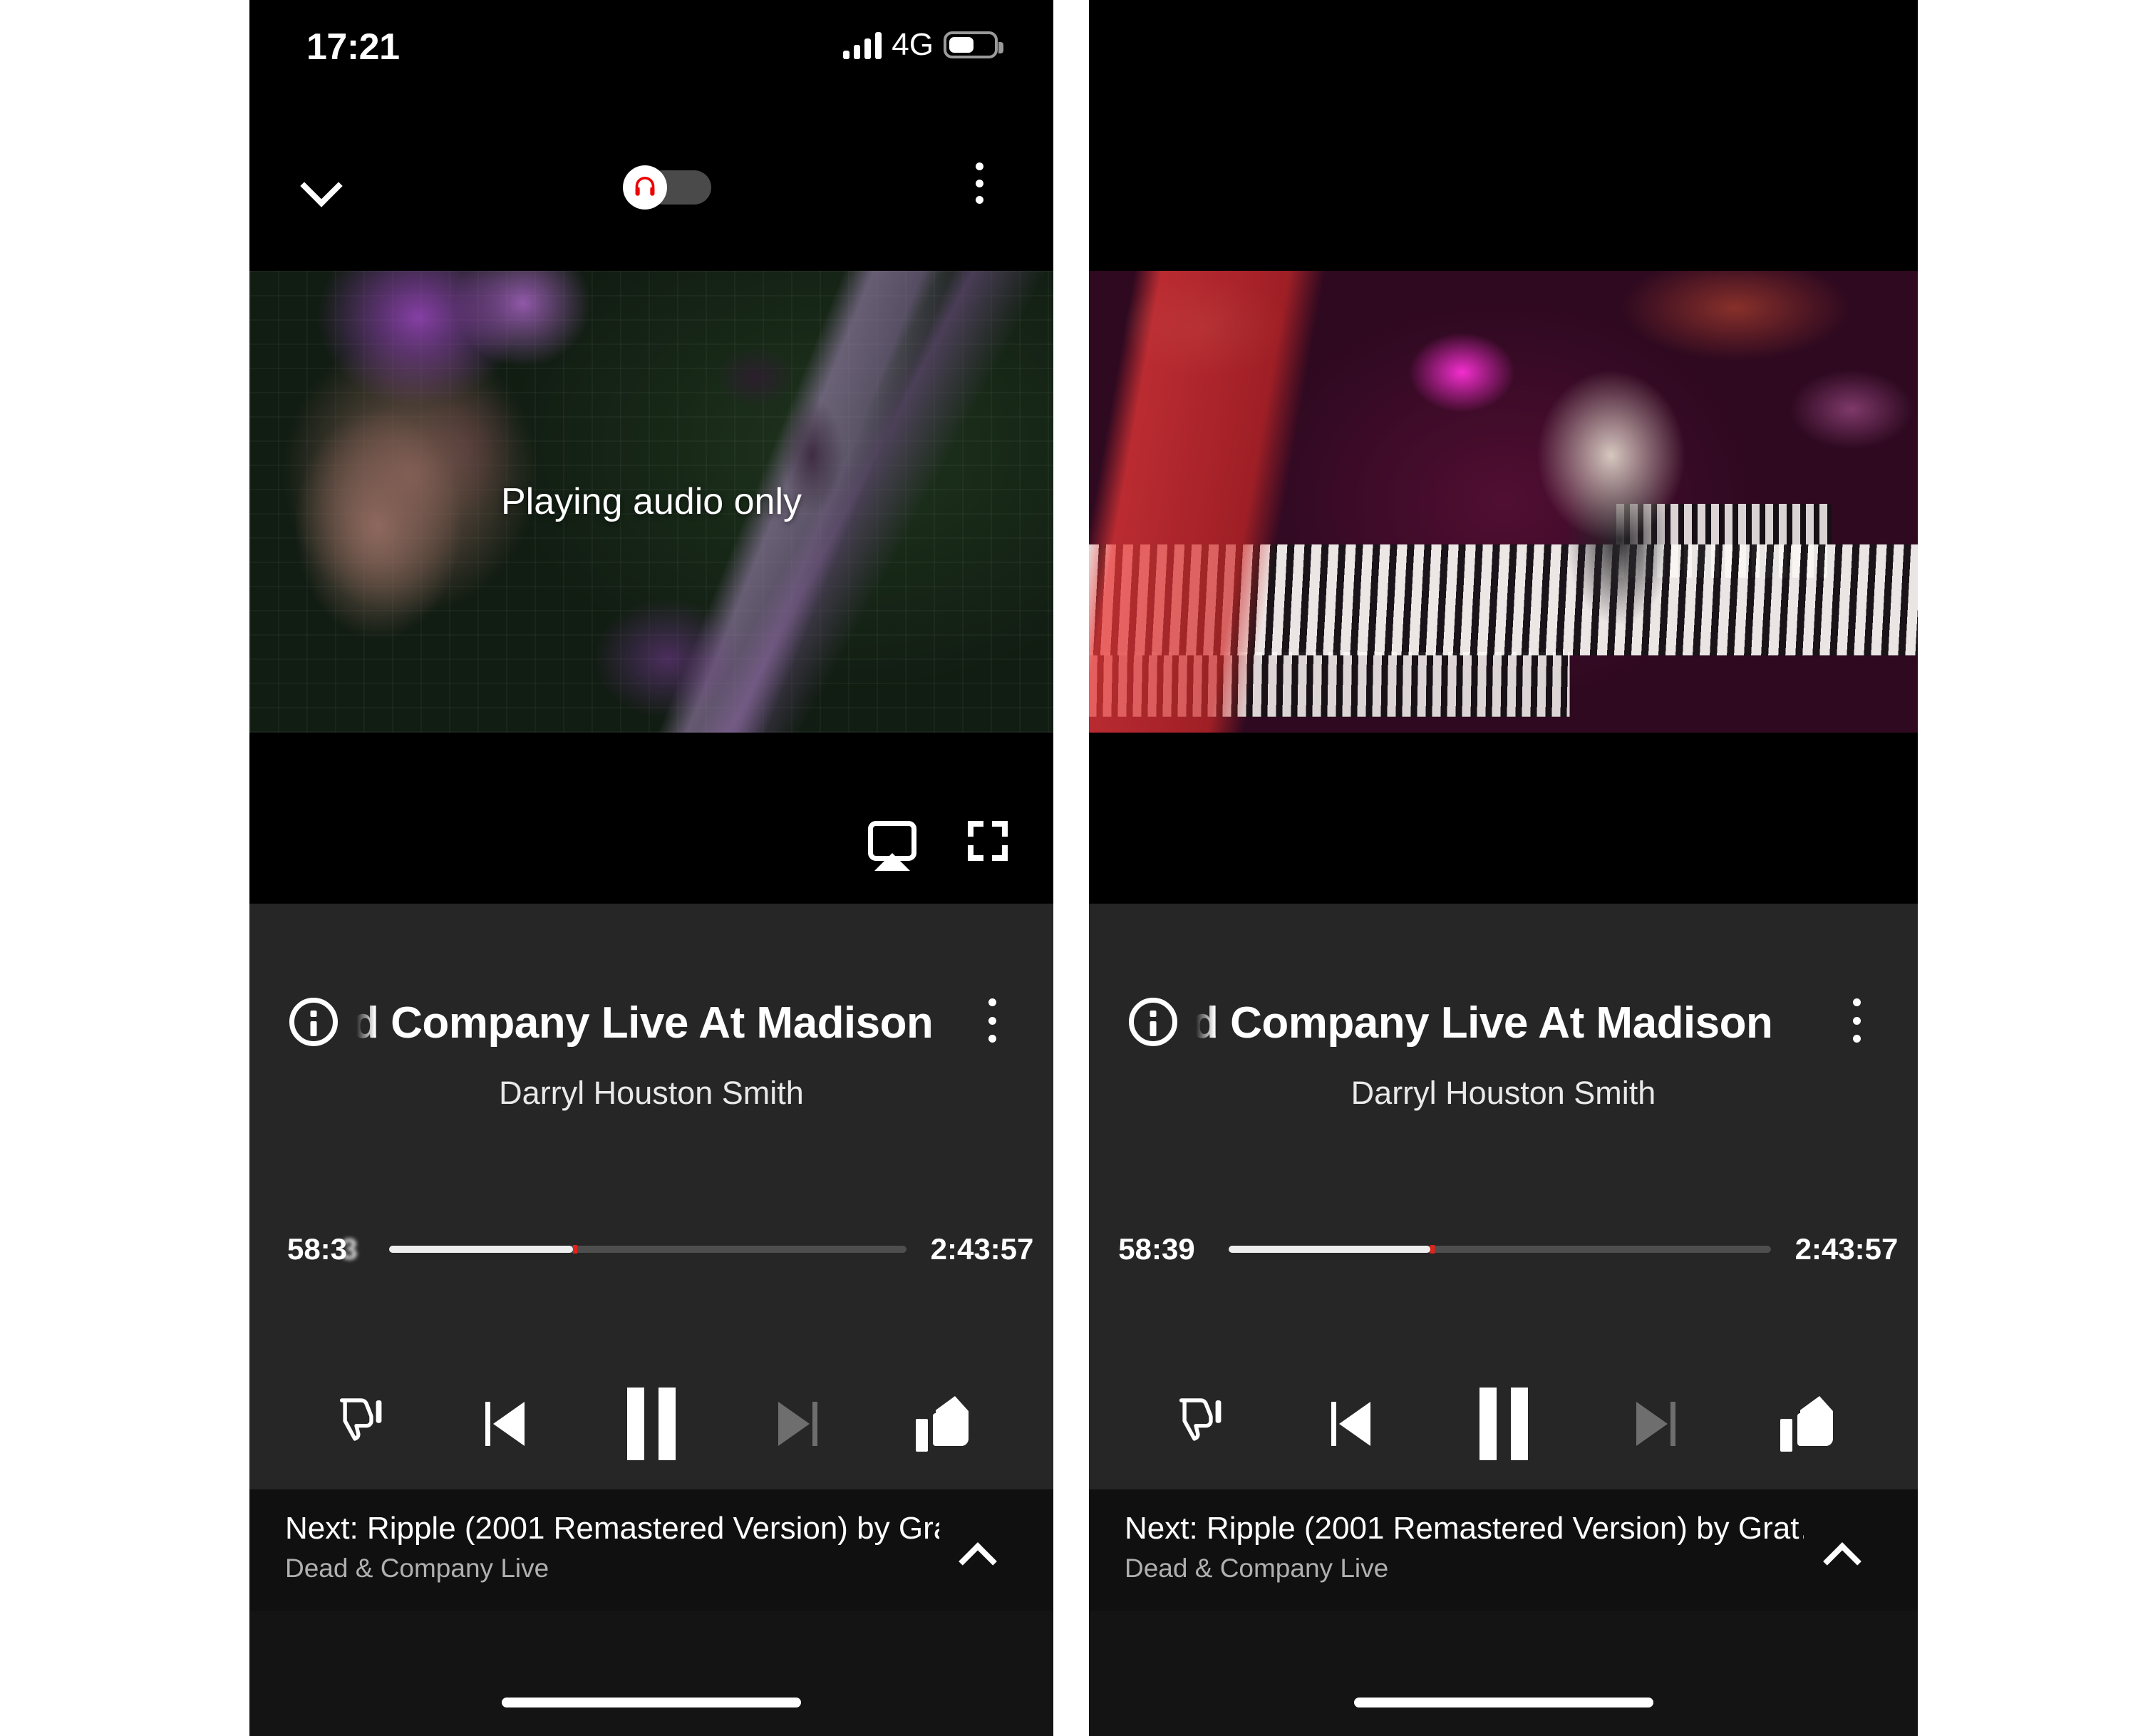 This screenshot has height=1736, width=2138. What do you see at coordinates (979, 183) in the screenshot?
I see `more-vertical-icon` at bounding box center [979, 183].